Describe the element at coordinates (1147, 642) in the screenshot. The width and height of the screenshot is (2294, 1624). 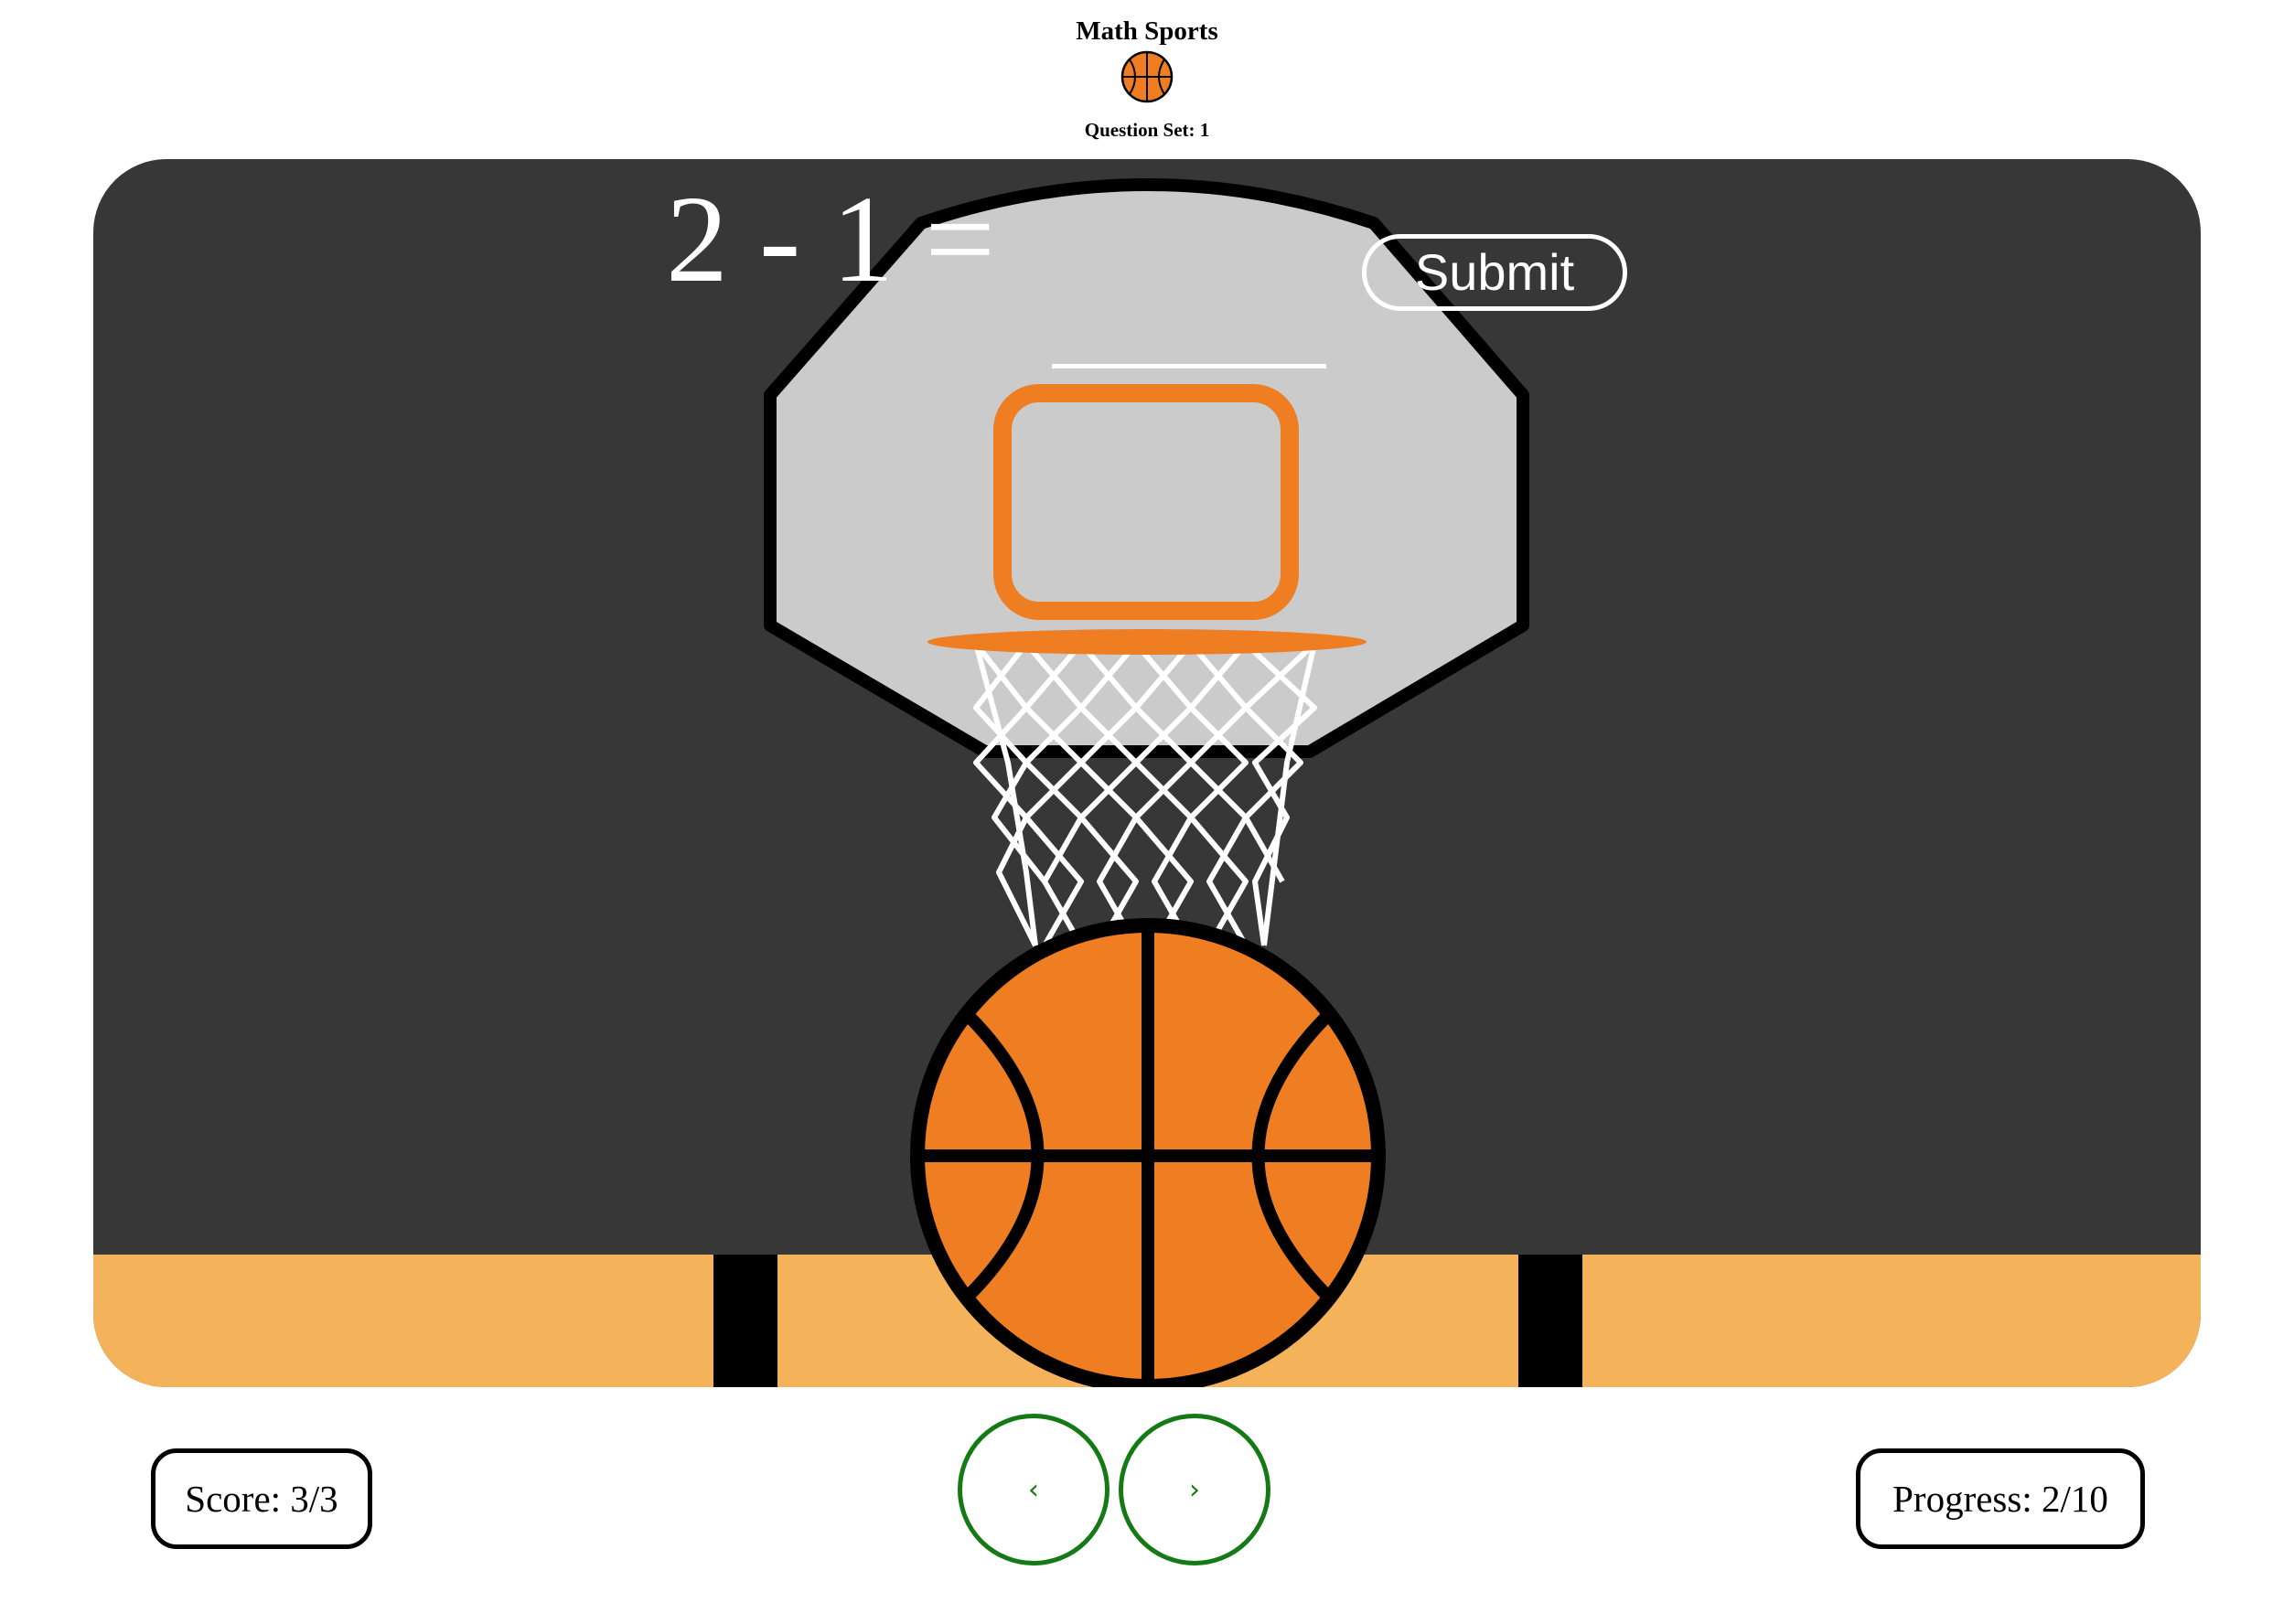
I see `basketball-rim` at that location.